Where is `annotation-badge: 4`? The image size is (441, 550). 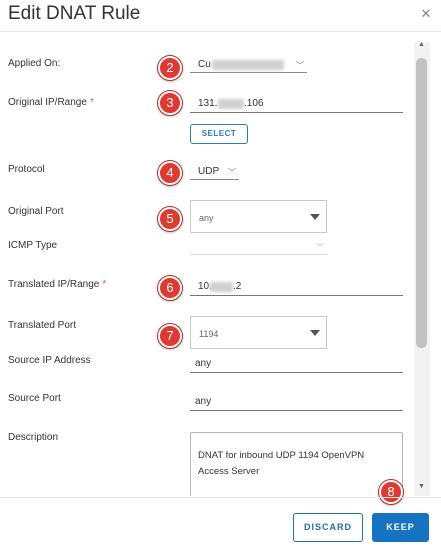
annotation-badge: 4 is located at coordinates (170, 173).